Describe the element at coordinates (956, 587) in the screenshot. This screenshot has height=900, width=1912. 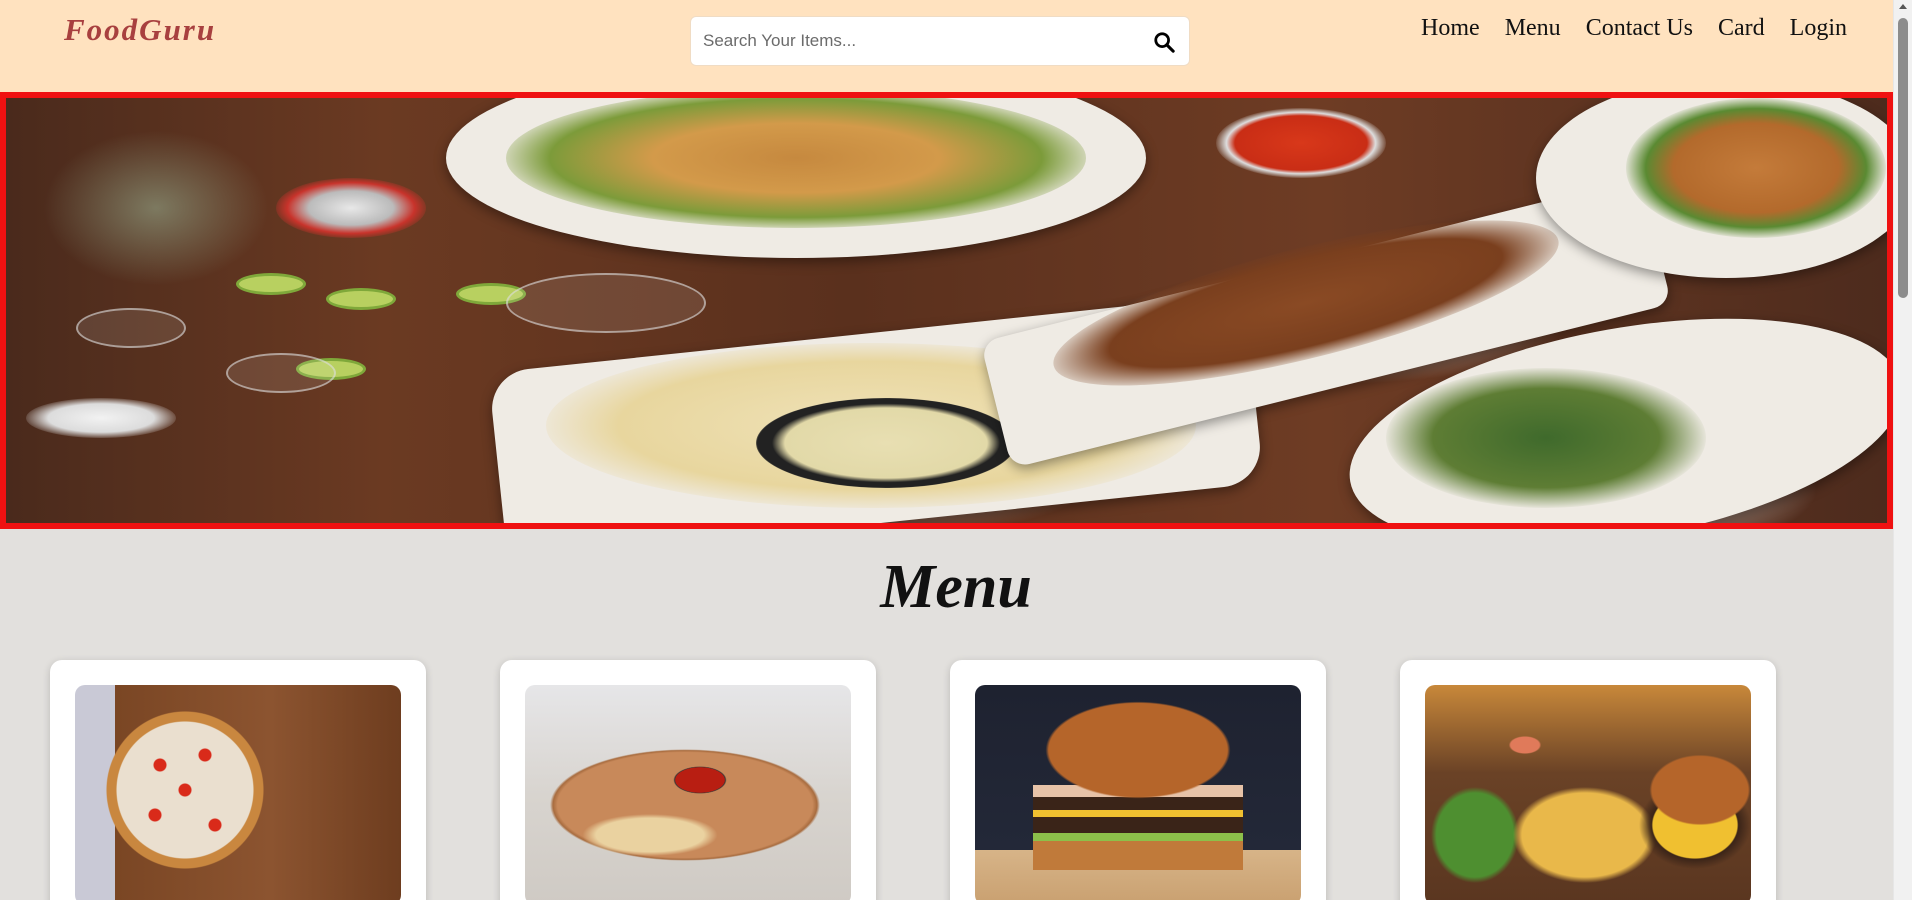
I see `menu-title: Menu` at that location.